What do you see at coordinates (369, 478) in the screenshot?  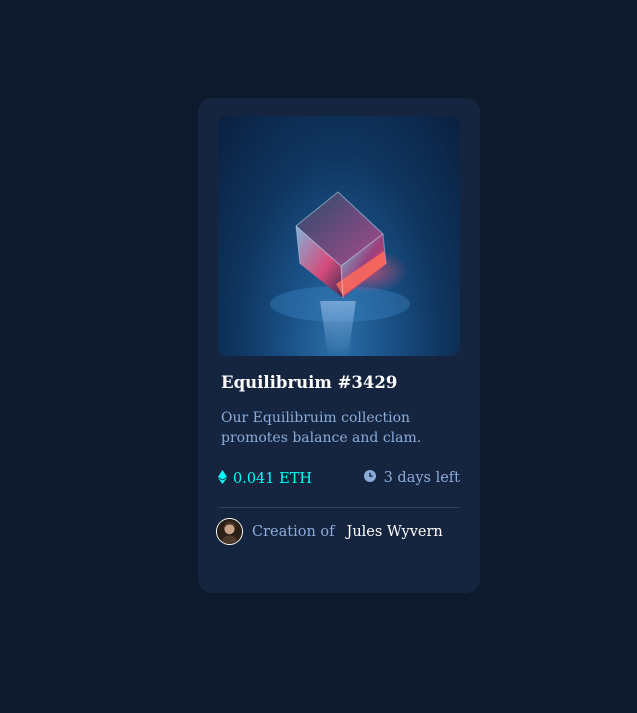 I see `clock-icon` at bounding box center [369, 478].